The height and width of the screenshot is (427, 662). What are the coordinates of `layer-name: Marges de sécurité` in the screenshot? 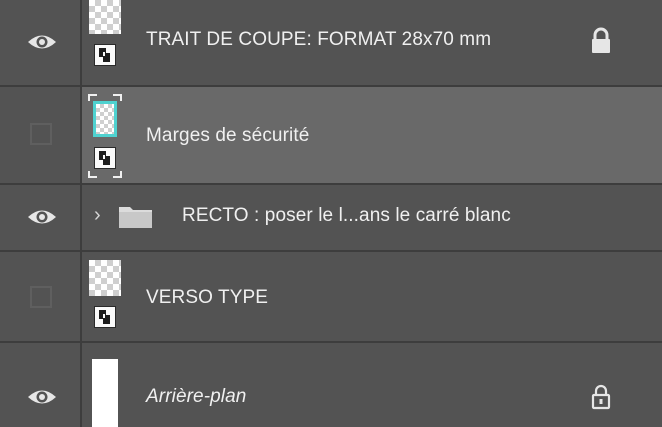 It's located at (227, 136).